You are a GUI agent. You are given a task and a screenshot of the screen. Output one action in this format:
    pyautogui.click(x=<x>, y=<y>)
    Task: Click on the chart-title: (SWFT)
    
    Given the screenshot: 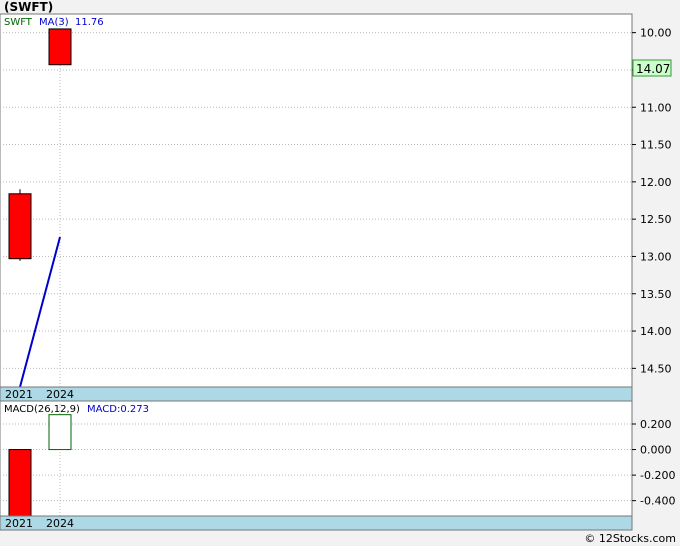 What is the action you would take?
    pyautogui.click(x=28, y=7)
    